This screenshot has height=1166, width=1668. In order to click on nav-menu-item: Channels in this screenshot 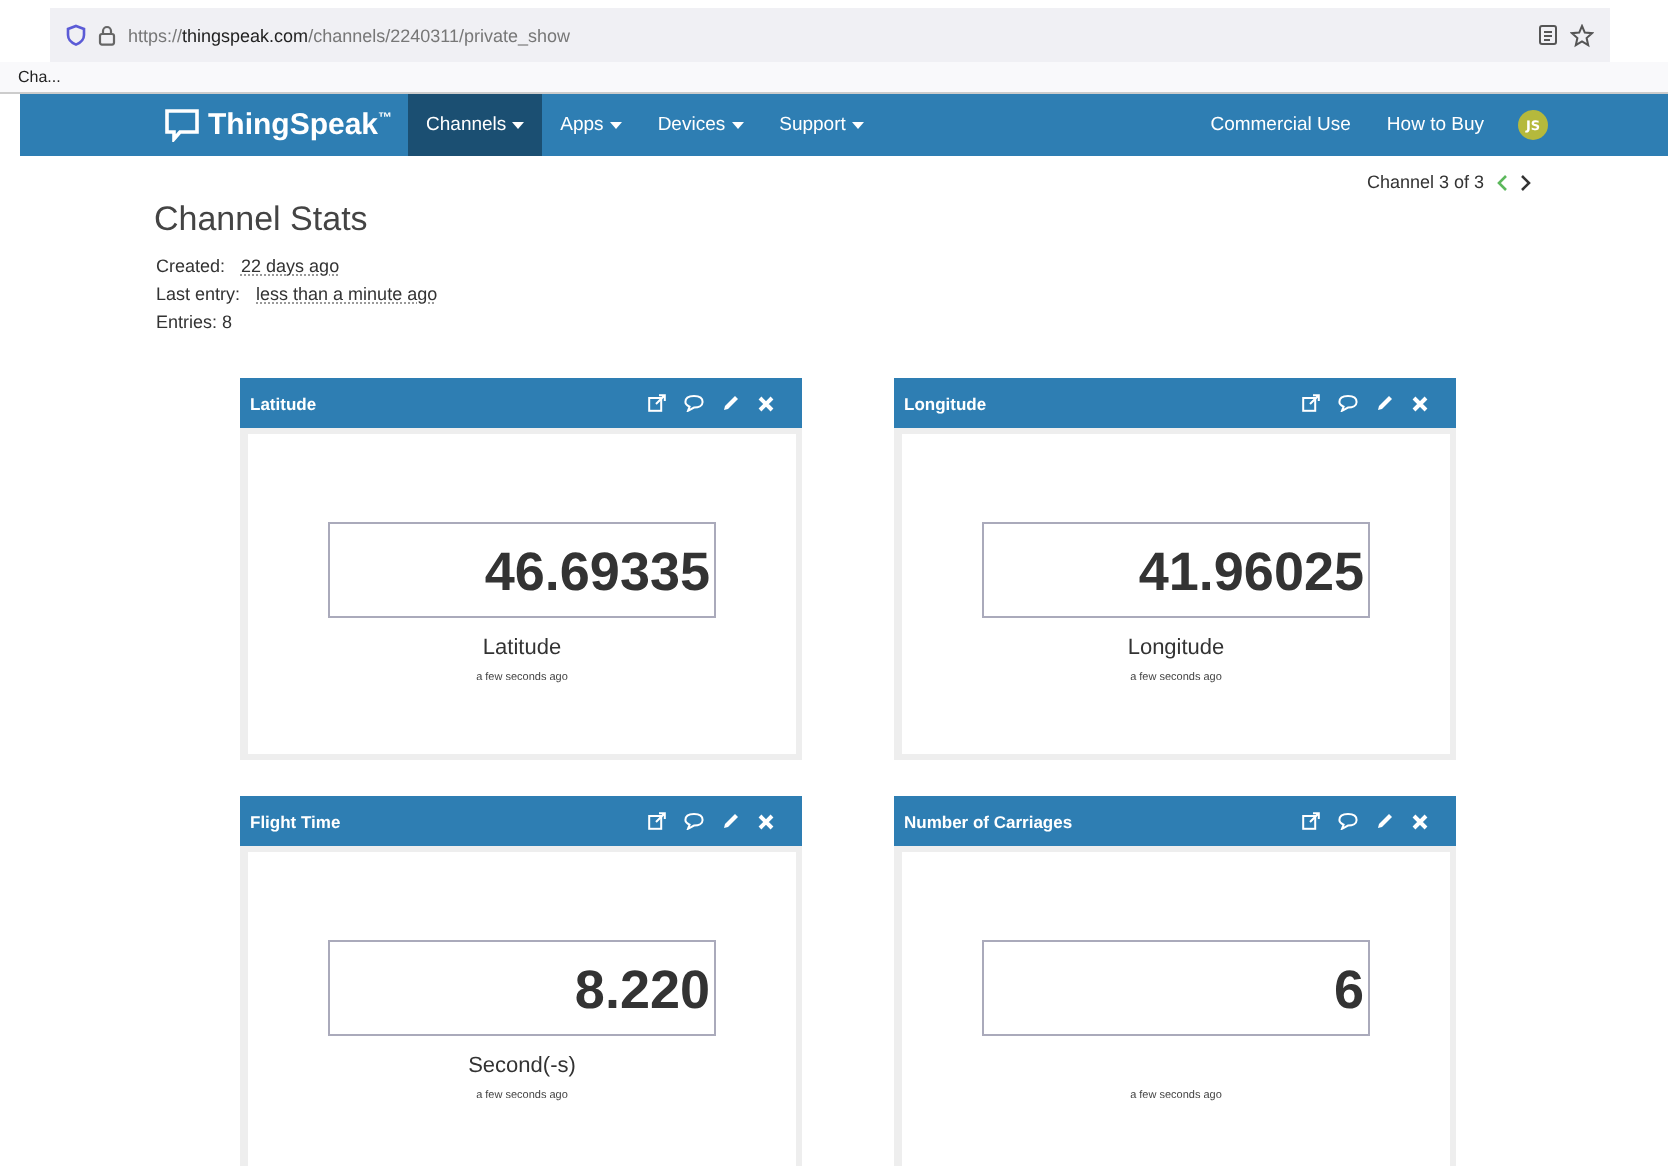, I will do `click(475, 125)`.